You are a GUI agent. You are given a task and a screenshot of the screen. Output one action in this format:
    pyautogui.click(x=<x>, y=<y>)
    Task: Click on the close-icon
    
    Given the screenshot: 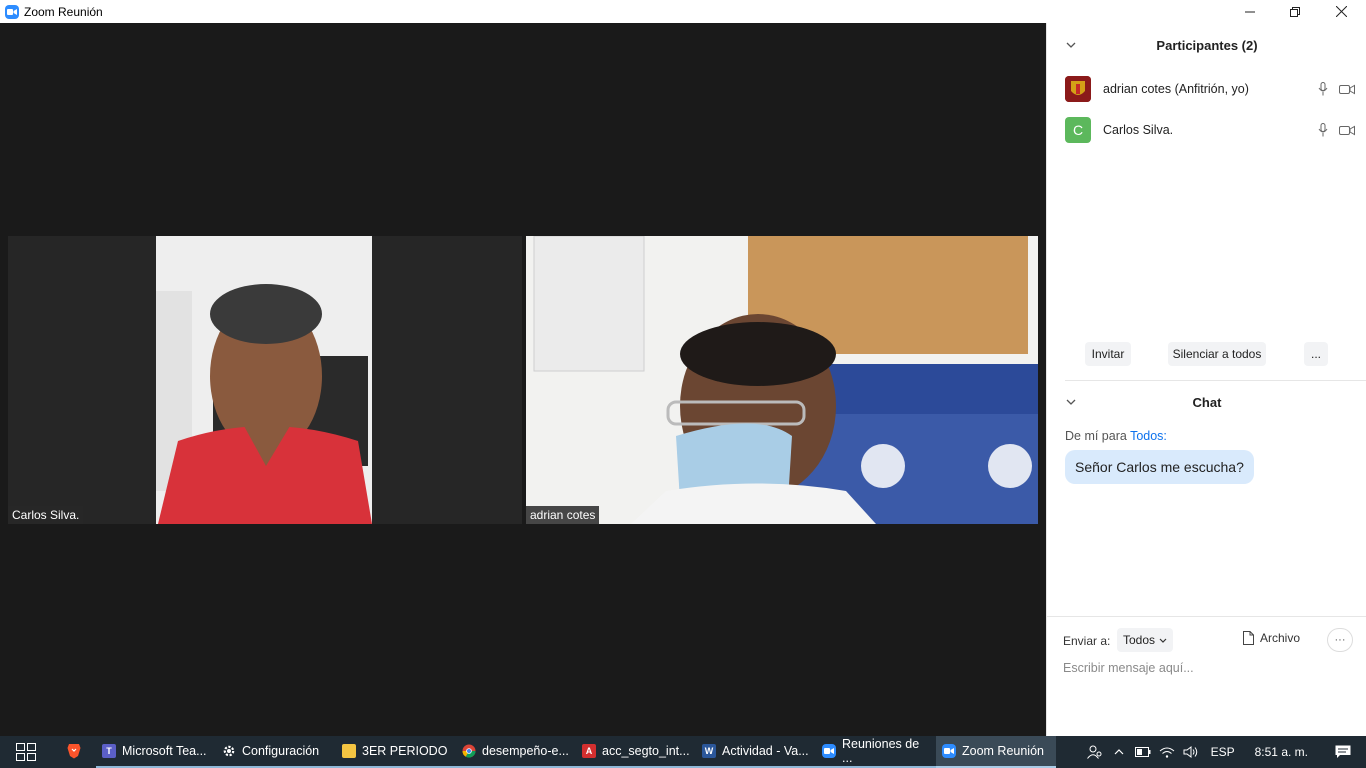 What is the action you would take?
    pyautogui.click(x=1341, y=11)
    